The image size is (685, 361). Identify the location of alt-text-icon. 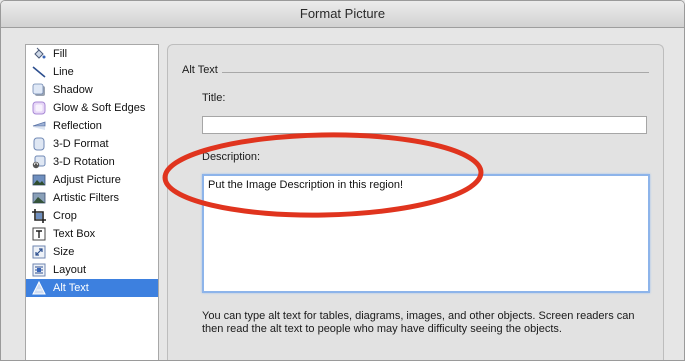
(39, 288).